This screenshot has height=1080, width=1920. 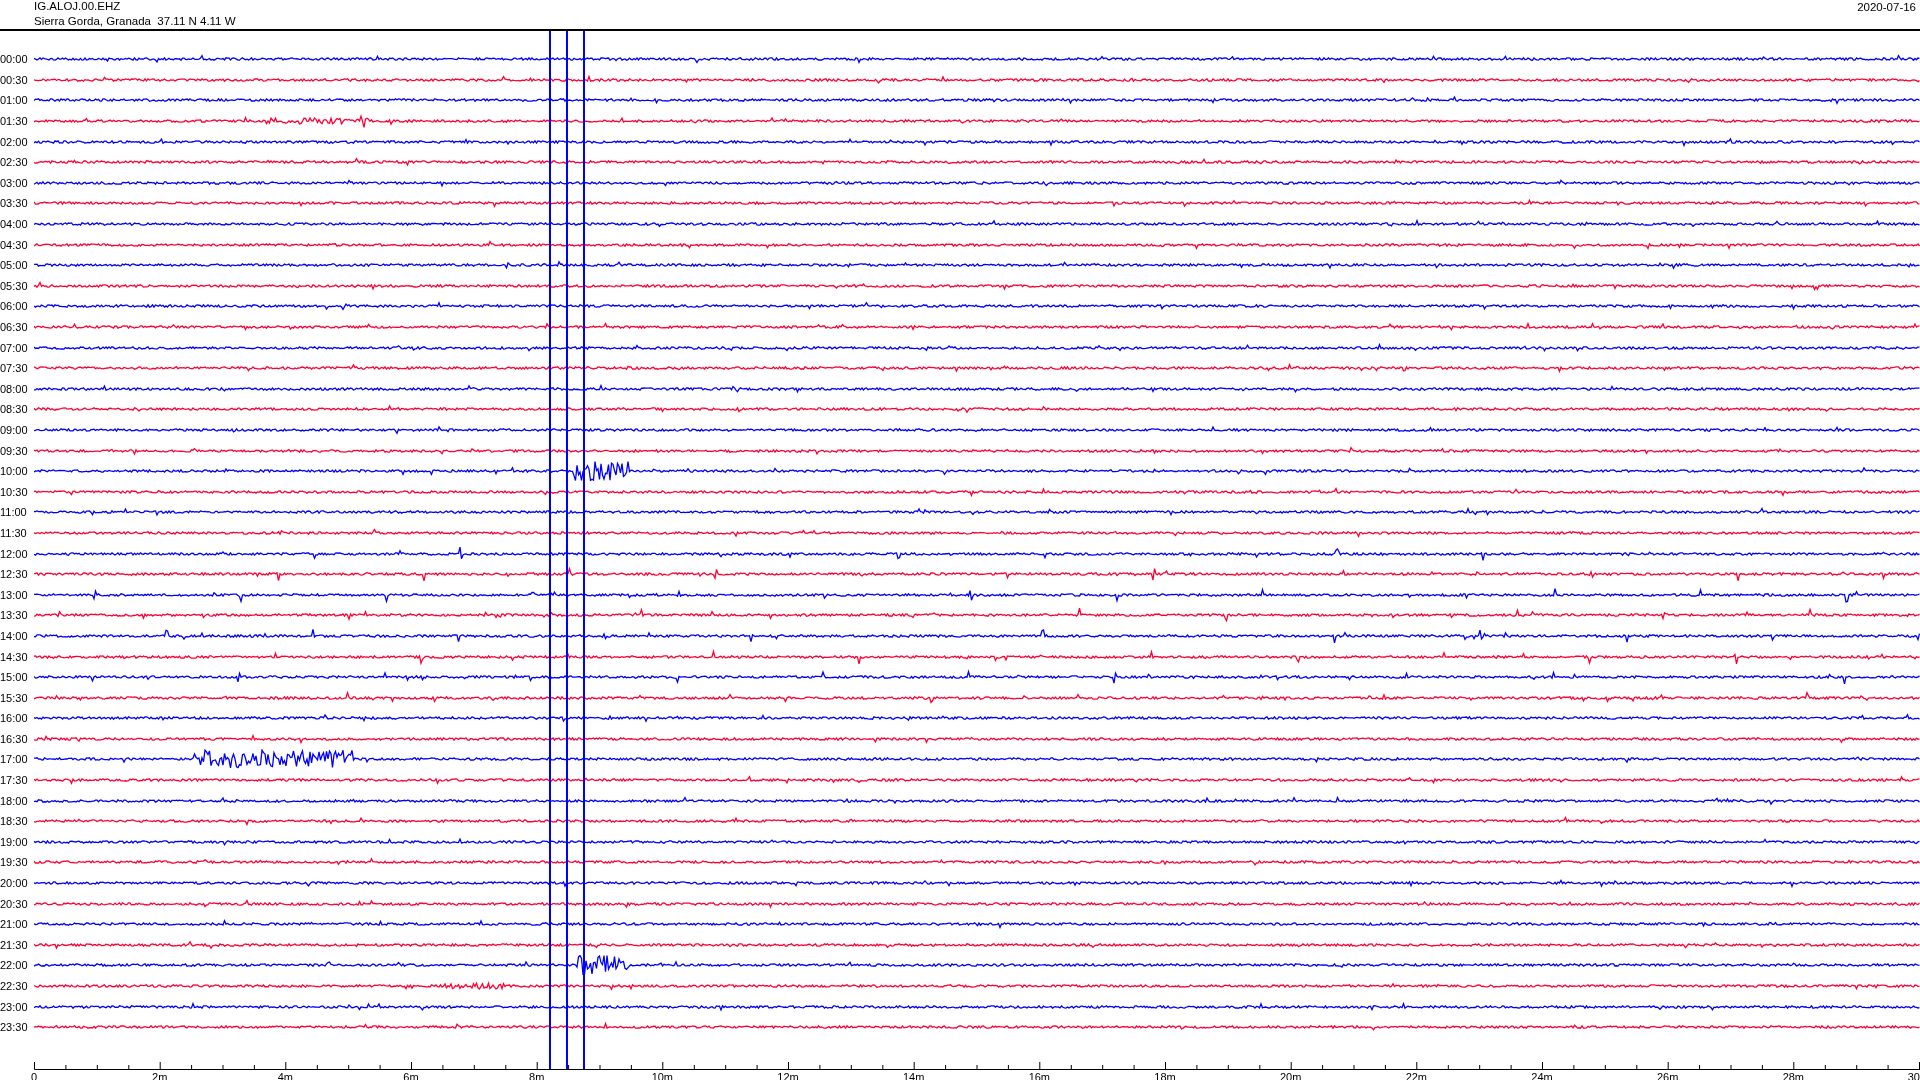 What do you see at coordinates (14, 656) in the screenshot?
I see `time-label: 14:30` at bounding box center [14, 656].